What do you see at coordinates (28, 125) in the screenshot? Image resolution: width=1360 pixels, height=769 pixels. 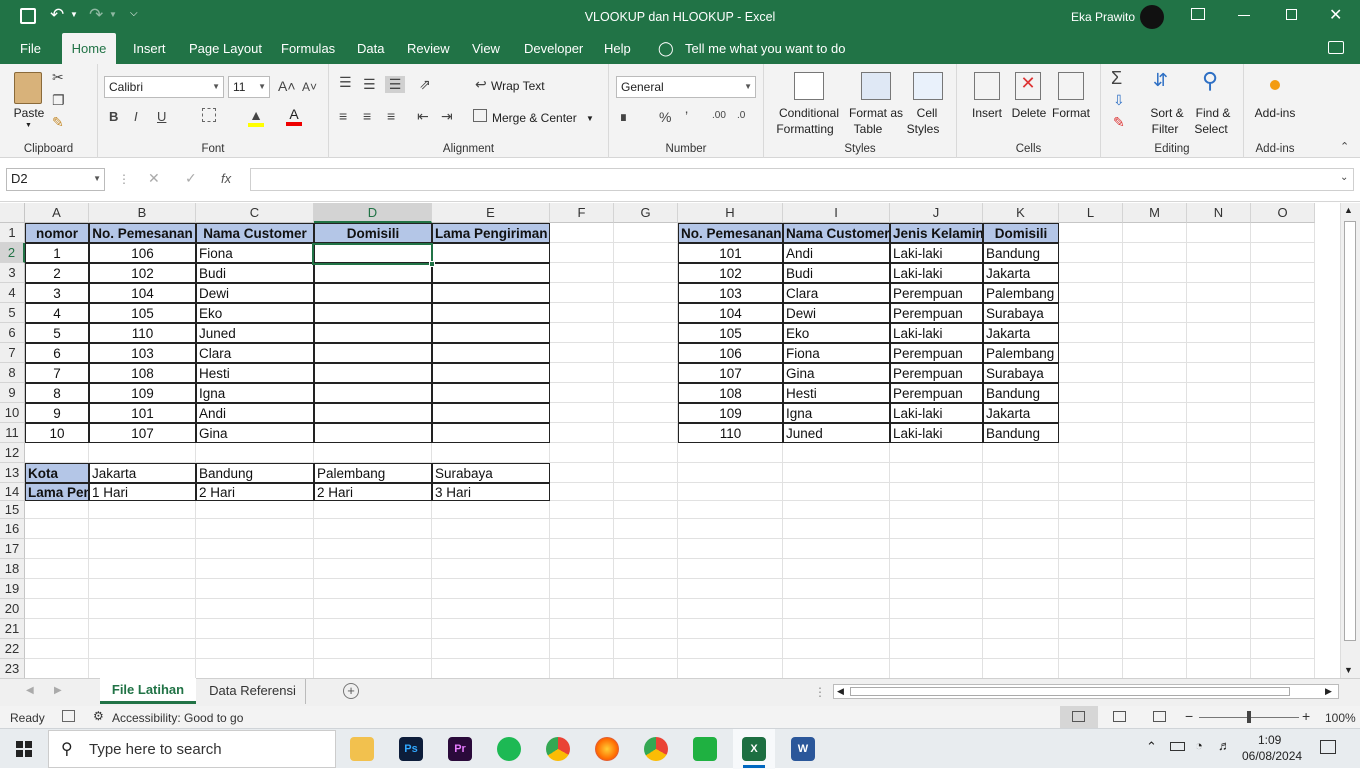 I see `paste-dropdown-icon: ▼` at bounding box center [28, 125].